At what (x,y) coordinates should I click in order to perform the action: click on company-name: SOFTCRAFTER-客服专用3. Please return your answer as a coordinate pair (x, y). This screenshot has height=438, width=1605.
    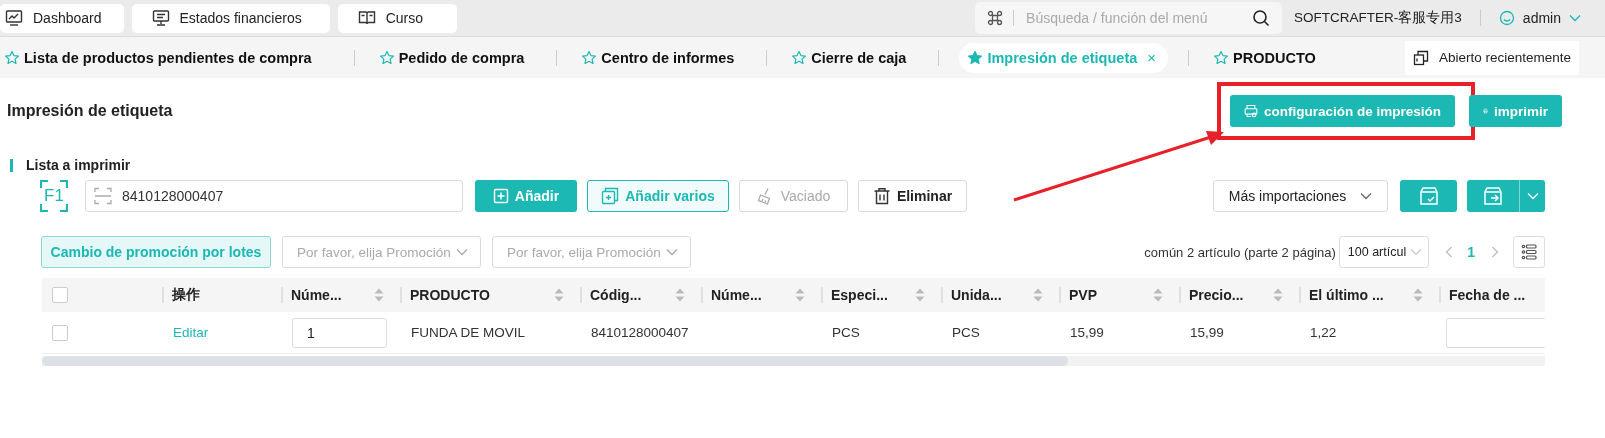
    Looking at the image, I should click on (1378, 18).